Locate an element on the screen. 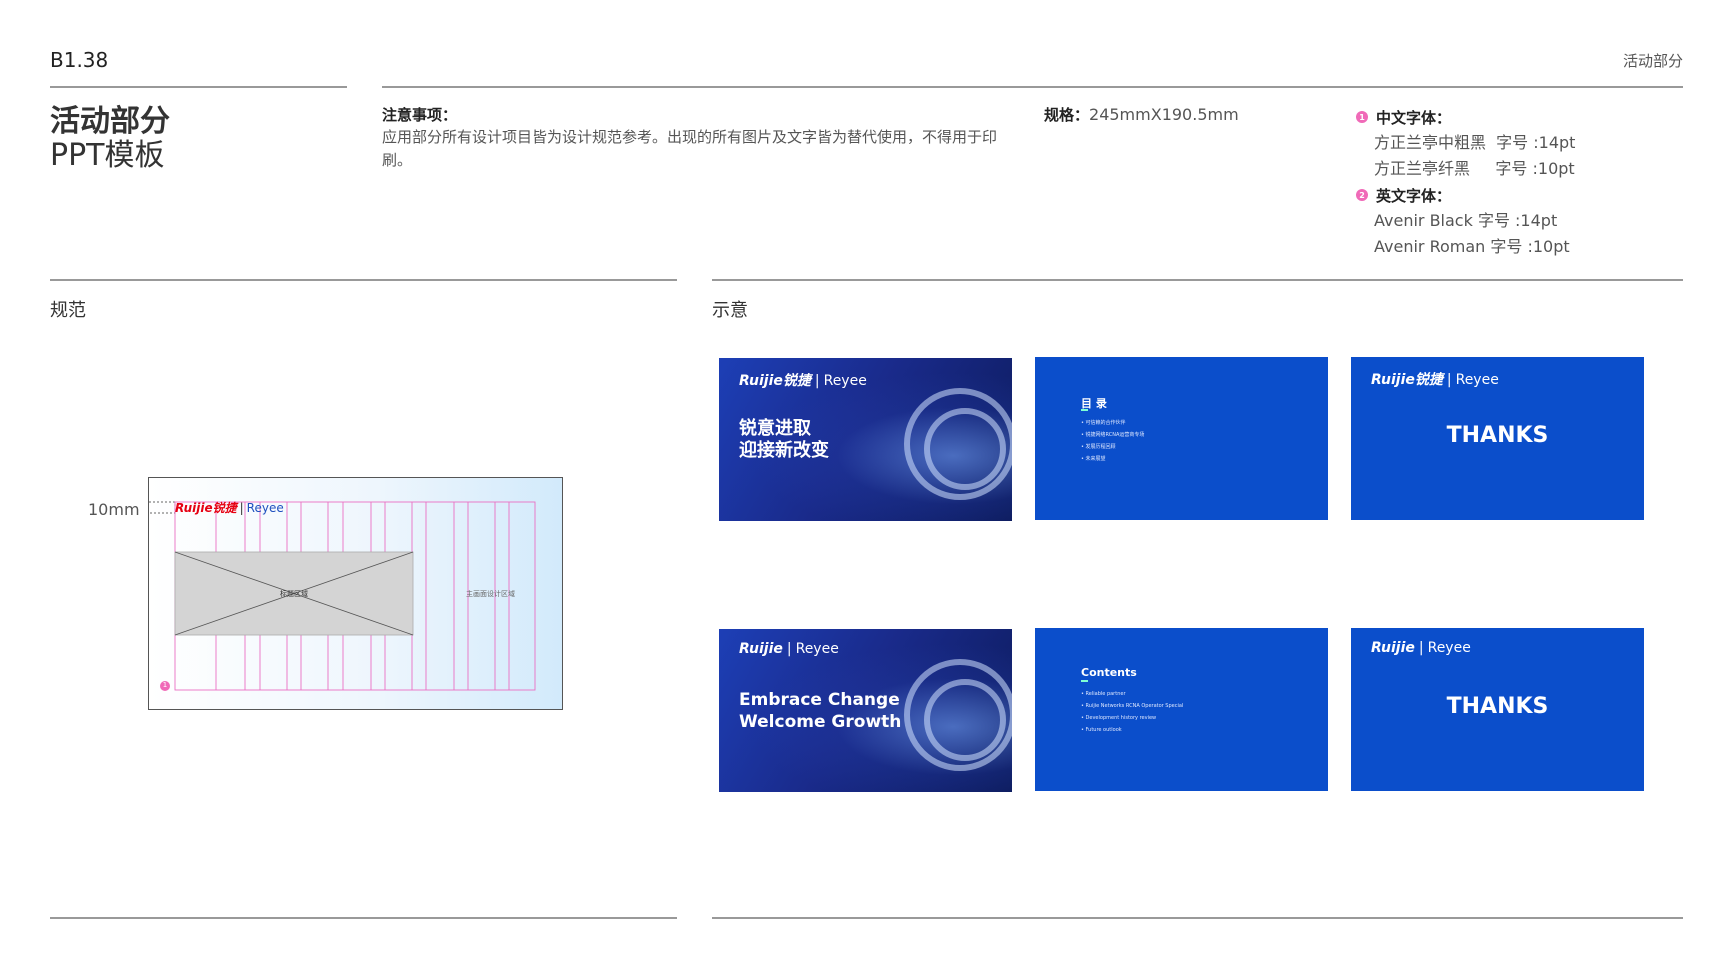 The height and width of the screenshot is (968, 1720). margin-label: 10mm is located at coordinates (114, 509).